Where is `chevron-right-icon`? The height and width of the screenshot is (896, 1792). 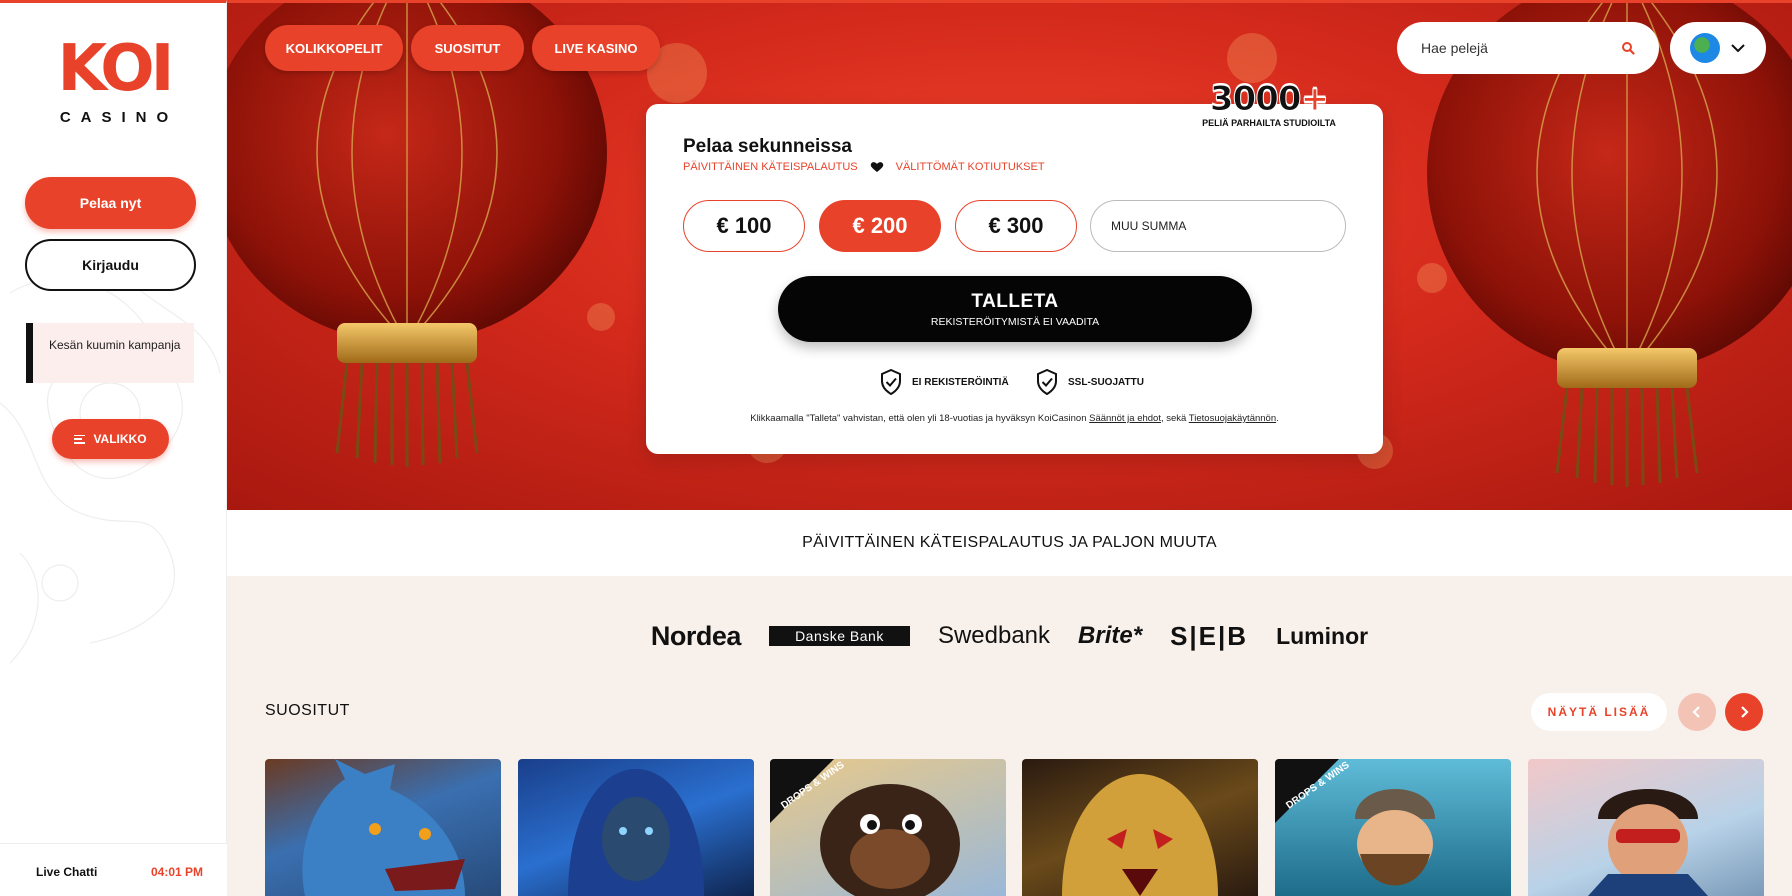 chevron-right-icon is located at coordinates (1745, 712).